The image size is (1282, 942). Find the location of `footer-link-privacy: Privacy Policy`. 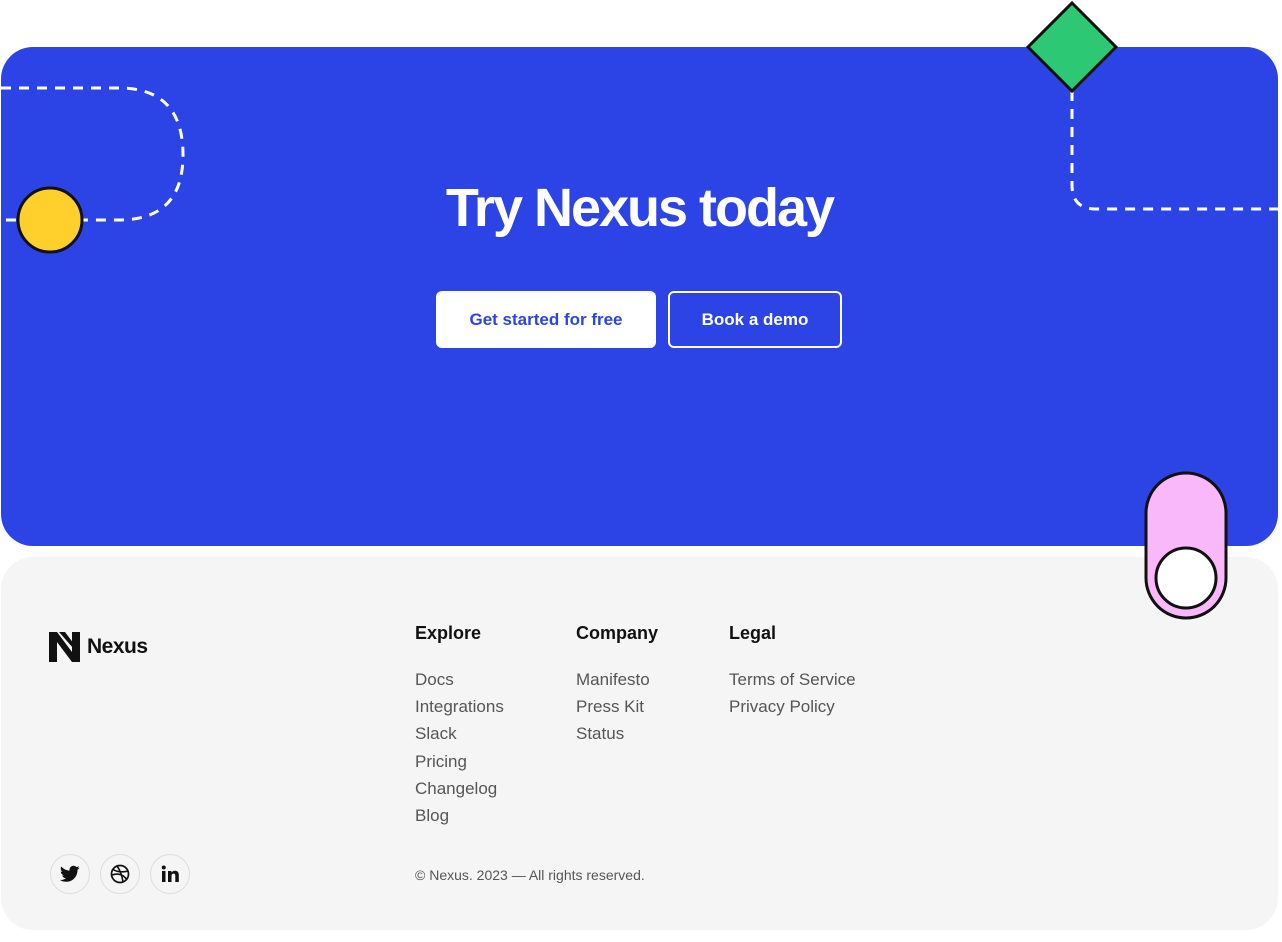

footer-link-privacy: Privacy Policy is located at coordinates (792, 706).